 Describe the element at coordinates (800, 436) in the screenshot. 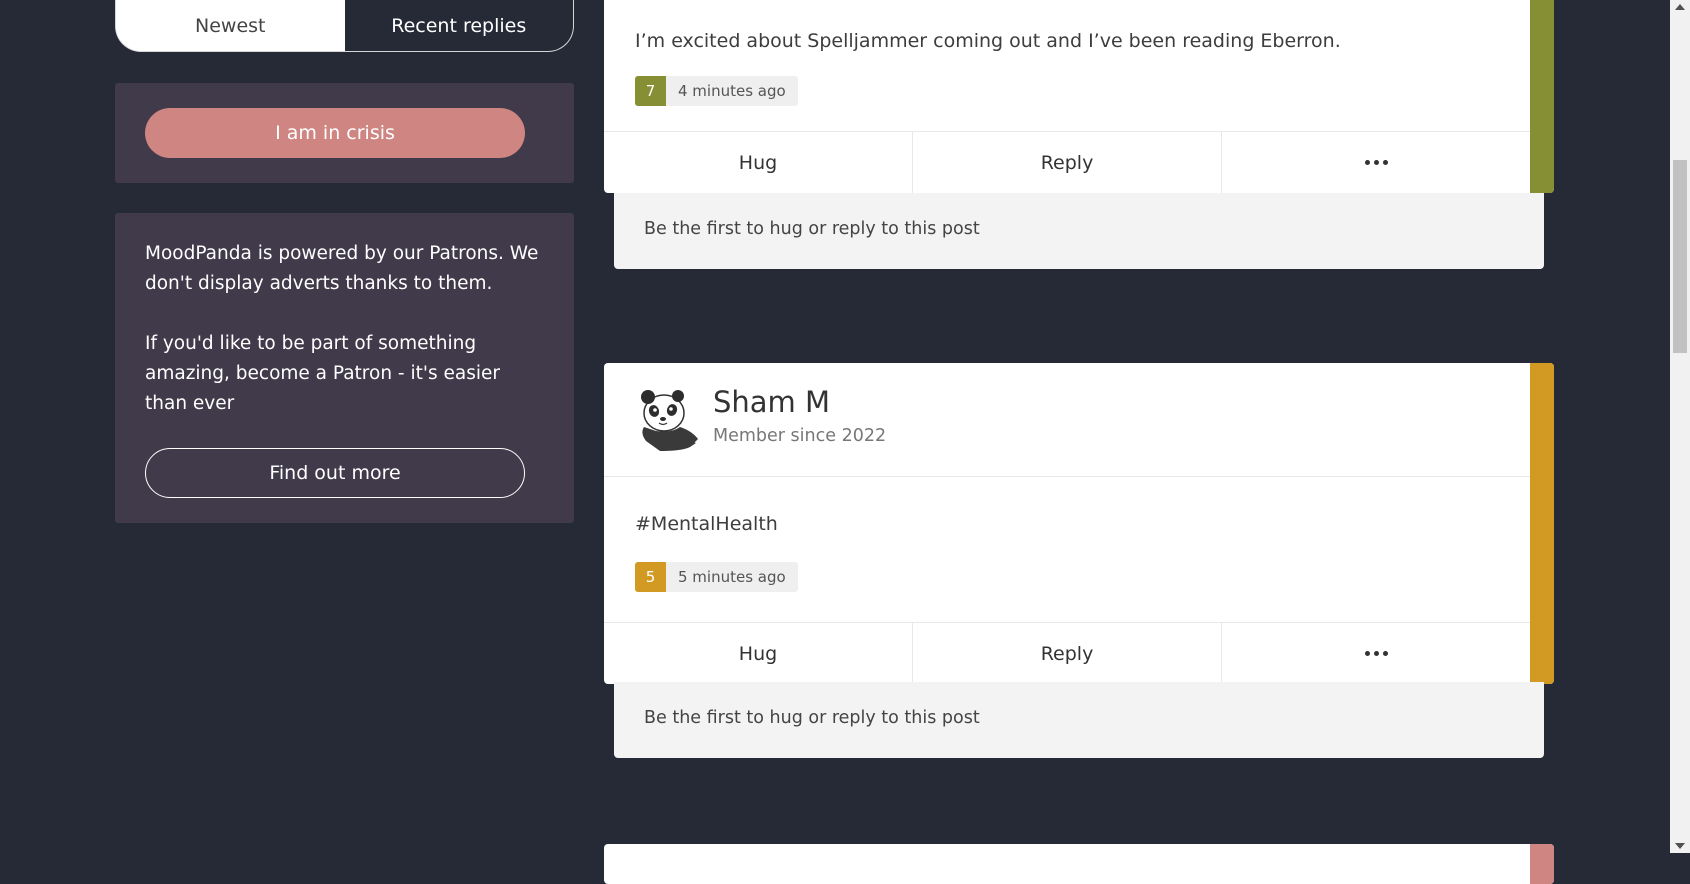

I see `member-since: Member since 2022` at that location.